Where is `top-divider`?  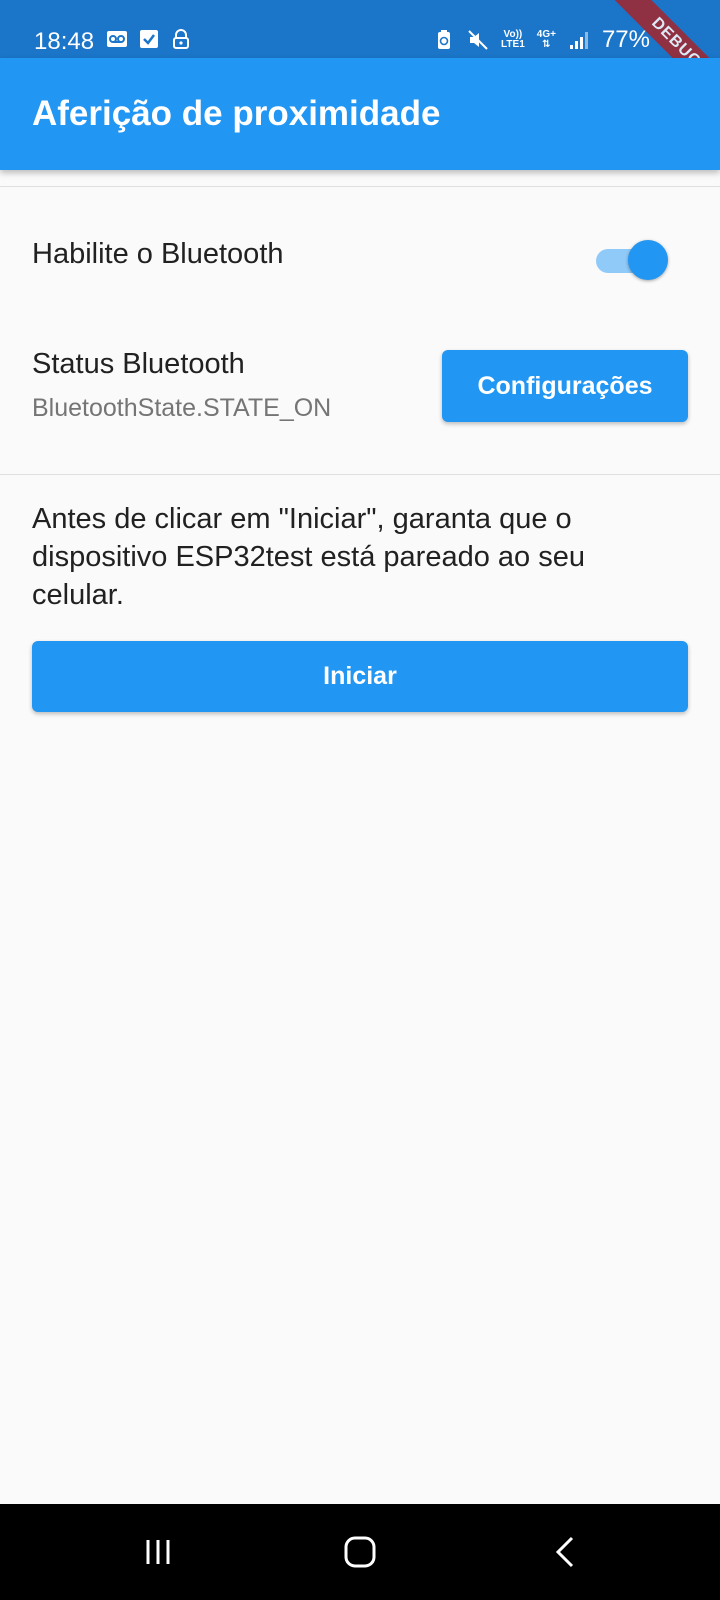 top-divider is located at coordinates (360, 186).